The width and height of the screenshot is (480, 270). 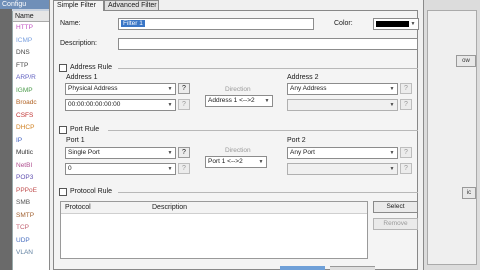 What do you see at coordinates (342, 89) in the screenshot?
I see `address2-type-select: Any Address ▼` at bounding box center [342, 89].